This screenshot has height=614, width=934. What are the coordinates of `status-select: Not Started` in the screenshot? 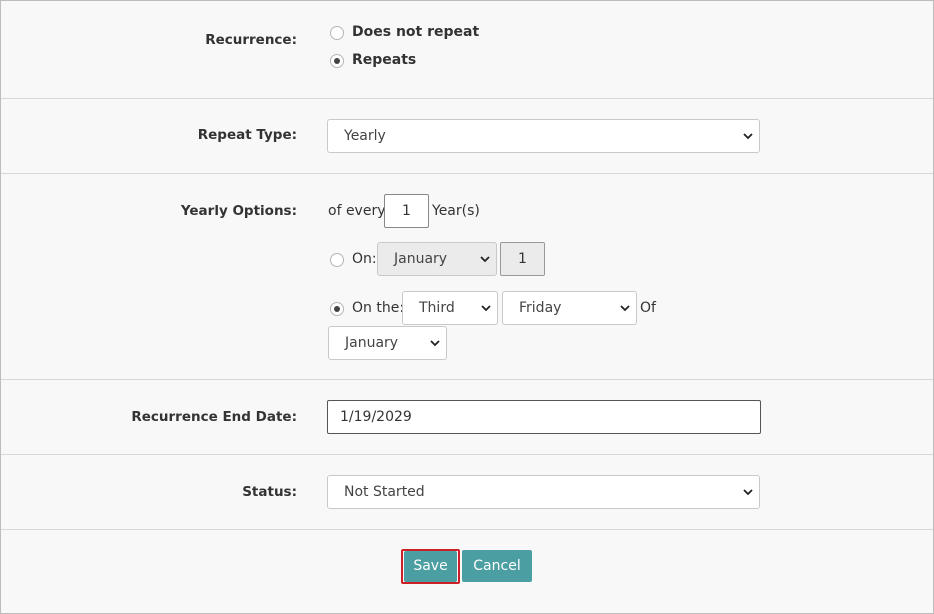 It's located at (543, 492).